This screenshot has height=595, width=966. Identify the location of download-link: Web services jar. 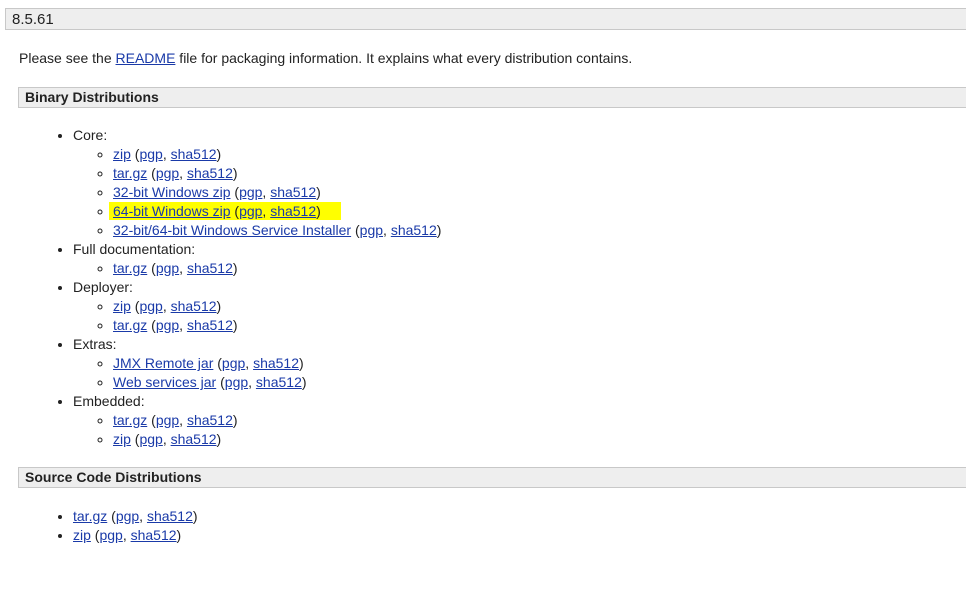
(164, 382).